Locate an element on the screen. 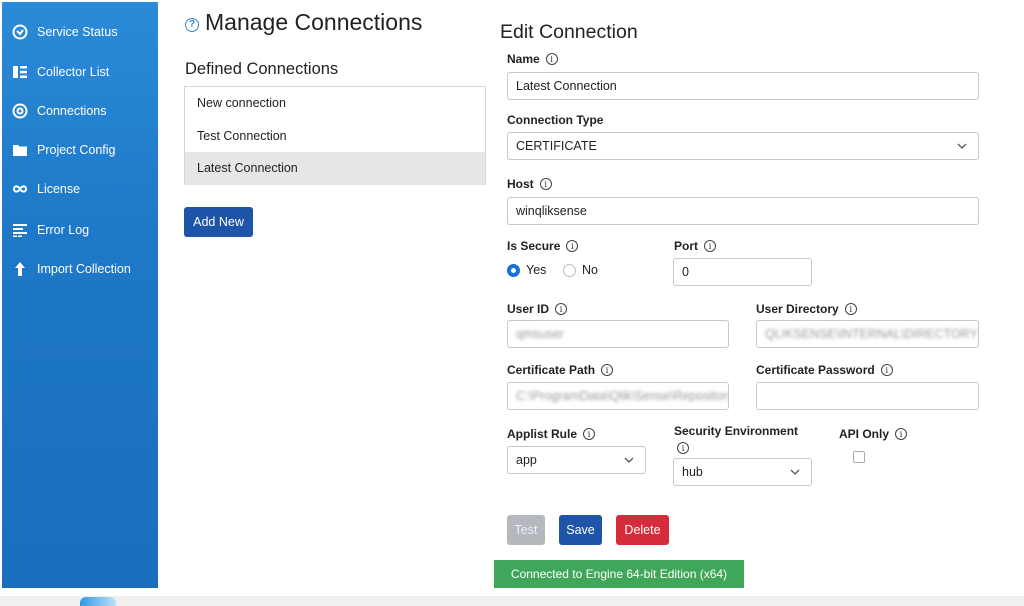 The width and height of the screenshot is (1024, 606). test-button: Test is located at coordinates (526, 530).